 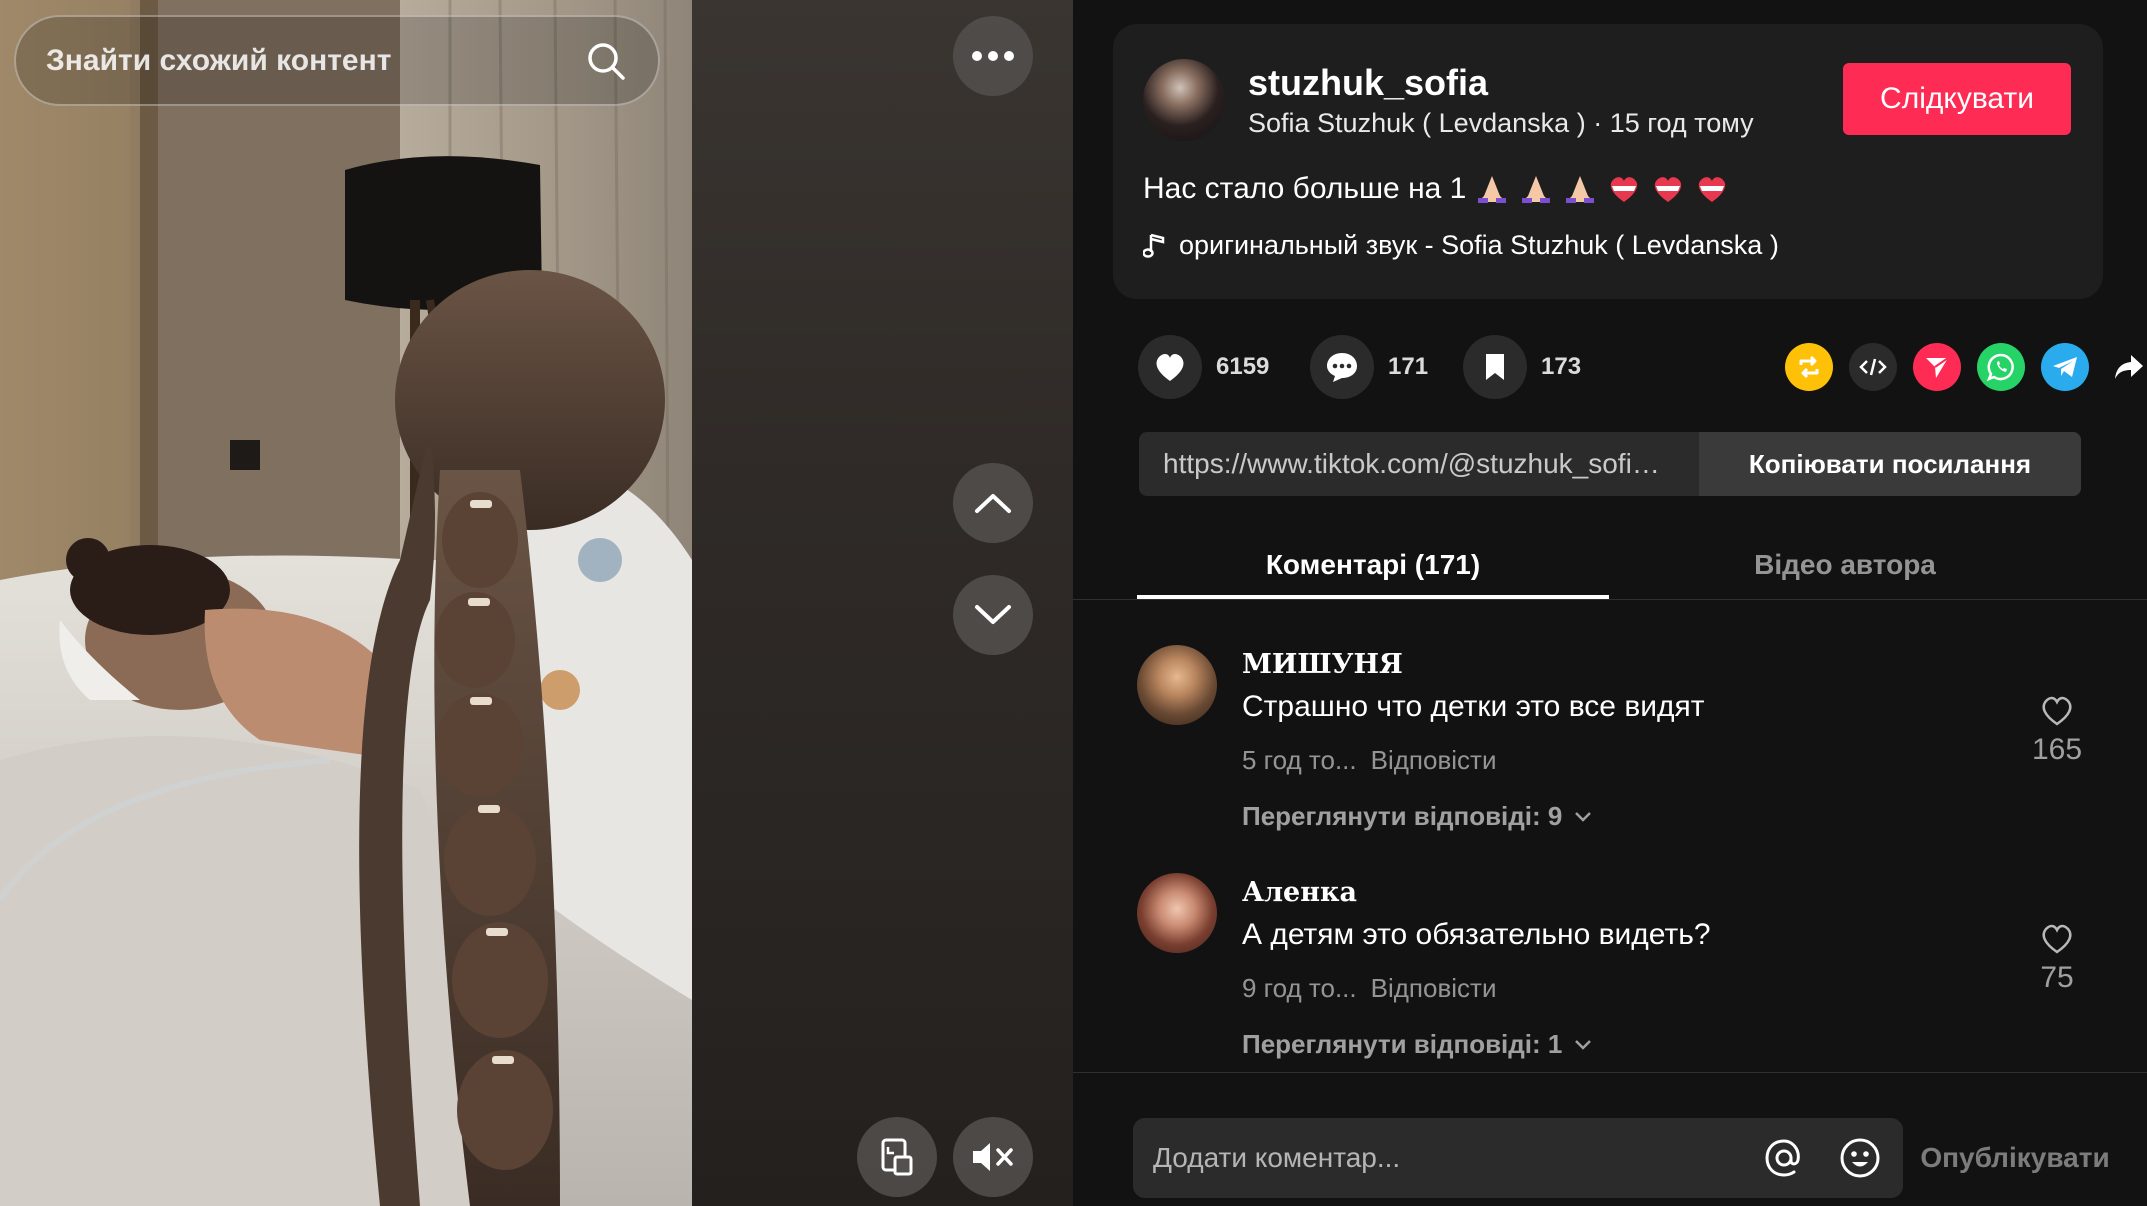 What do you see at coordinates (2057, 977) in the screenshot?
I see `comment-like-count: 75` at bounding box center [2057, 977].